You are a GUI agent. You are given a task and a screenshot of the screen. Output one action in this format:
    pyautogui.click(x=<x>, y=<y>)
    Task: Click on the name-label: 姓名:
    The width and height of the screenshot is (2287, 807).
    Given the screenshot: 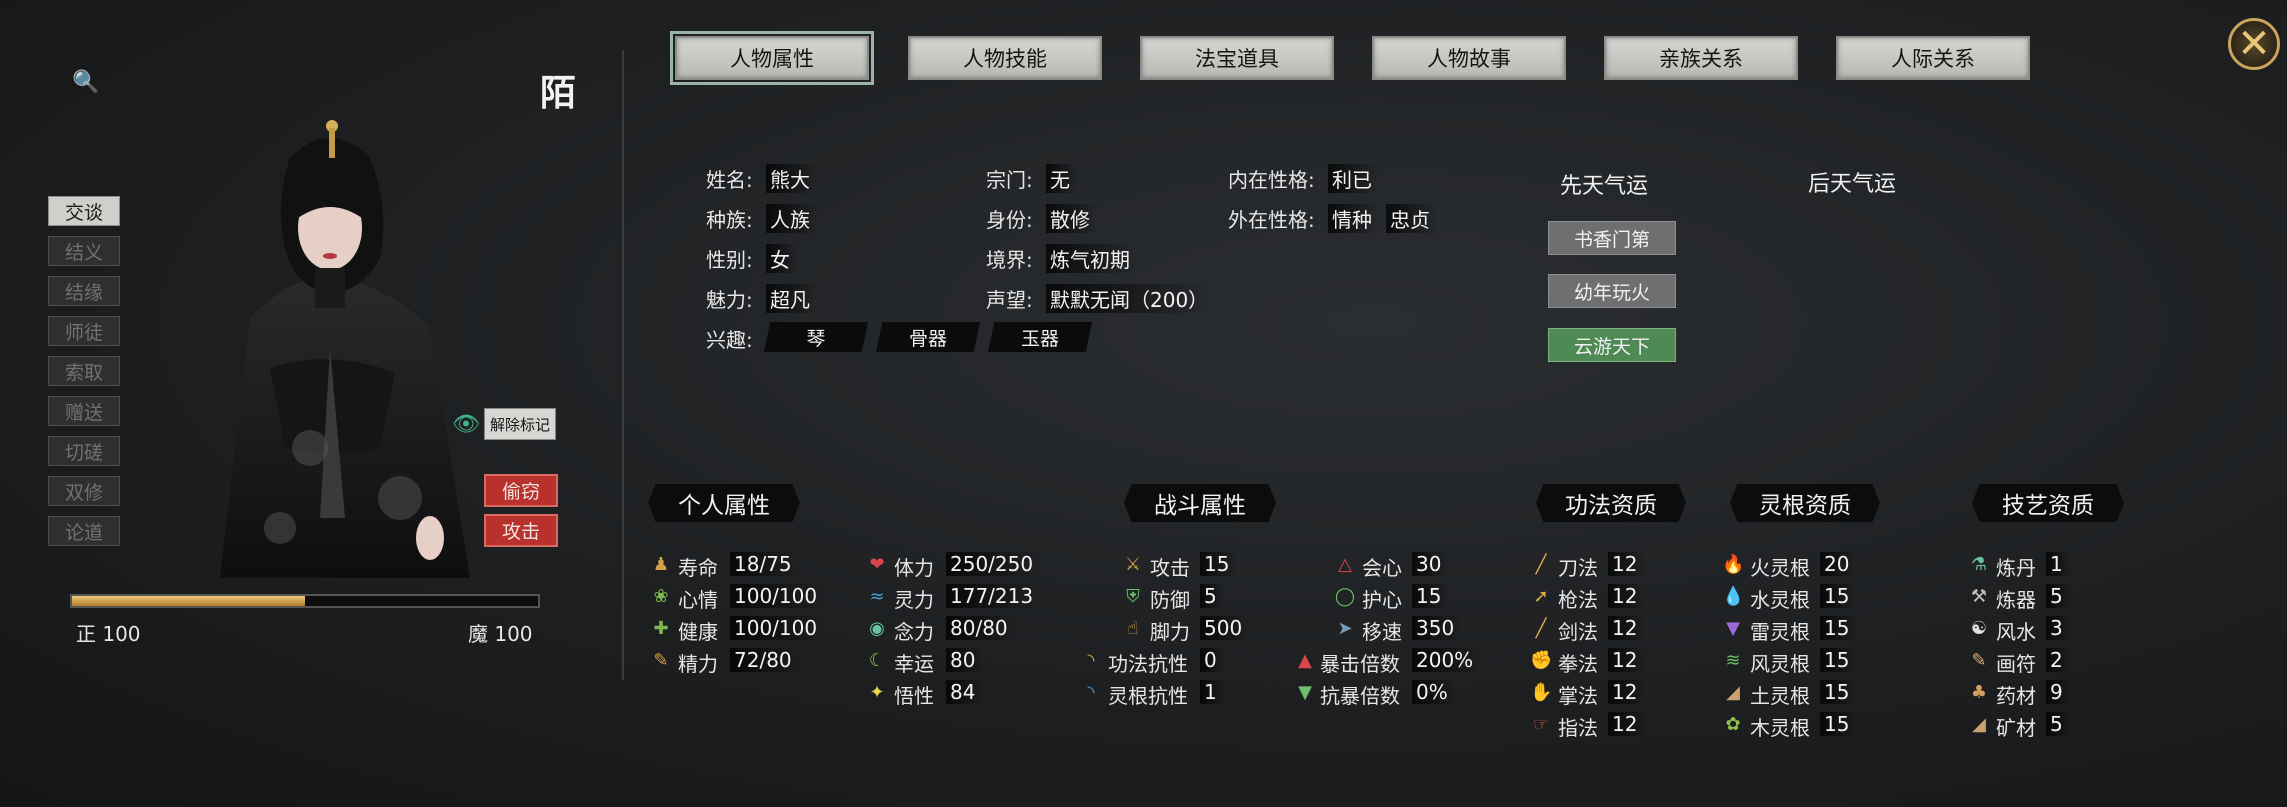 What is the action you would take?
    pyautogui.click(x=729, y=180)
    